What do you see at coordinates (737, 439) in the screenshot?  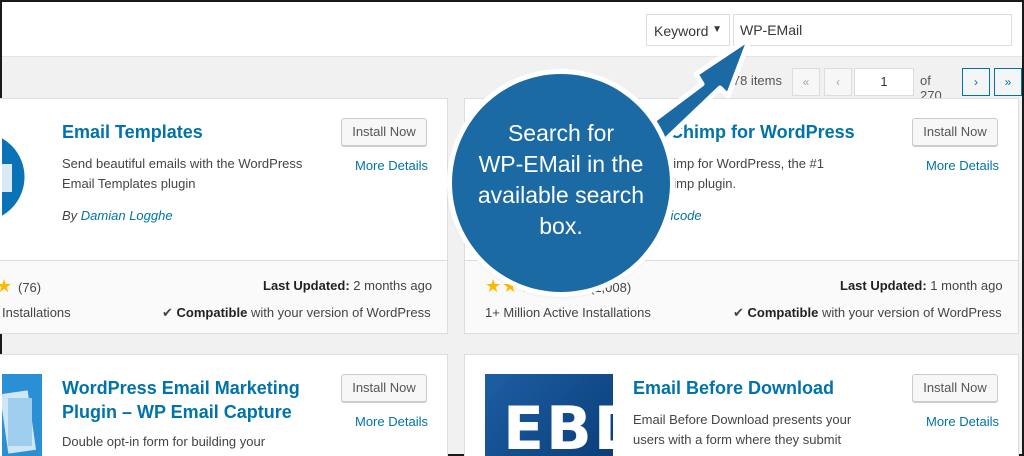 I see `description-line: users with a form where they submit` at bounding box center [737, 439].